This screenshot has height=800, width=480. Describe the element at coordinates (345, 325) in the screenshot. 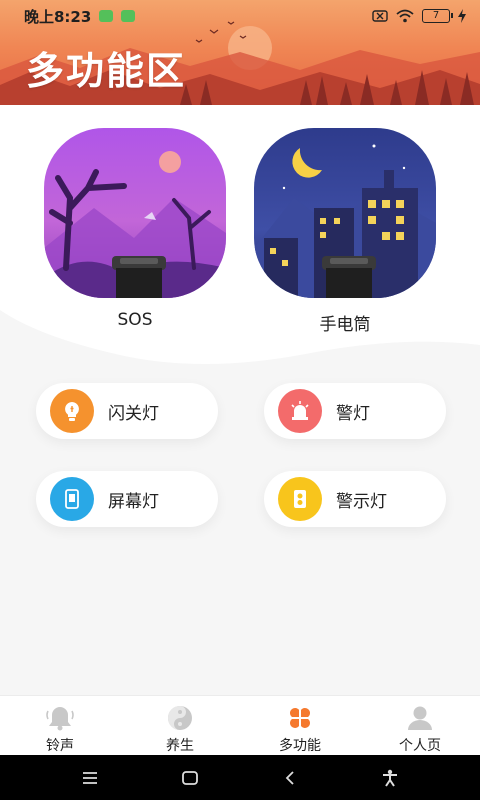

I see `flashlight-label: 手电筒` at that location.